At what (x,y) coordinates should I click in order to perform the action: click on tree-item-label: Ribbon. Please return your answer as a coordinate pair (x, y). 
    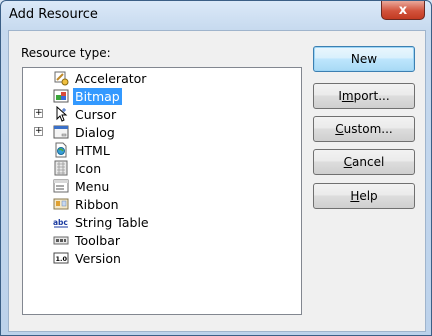
    Looking at the image, I should click on (97, 204).